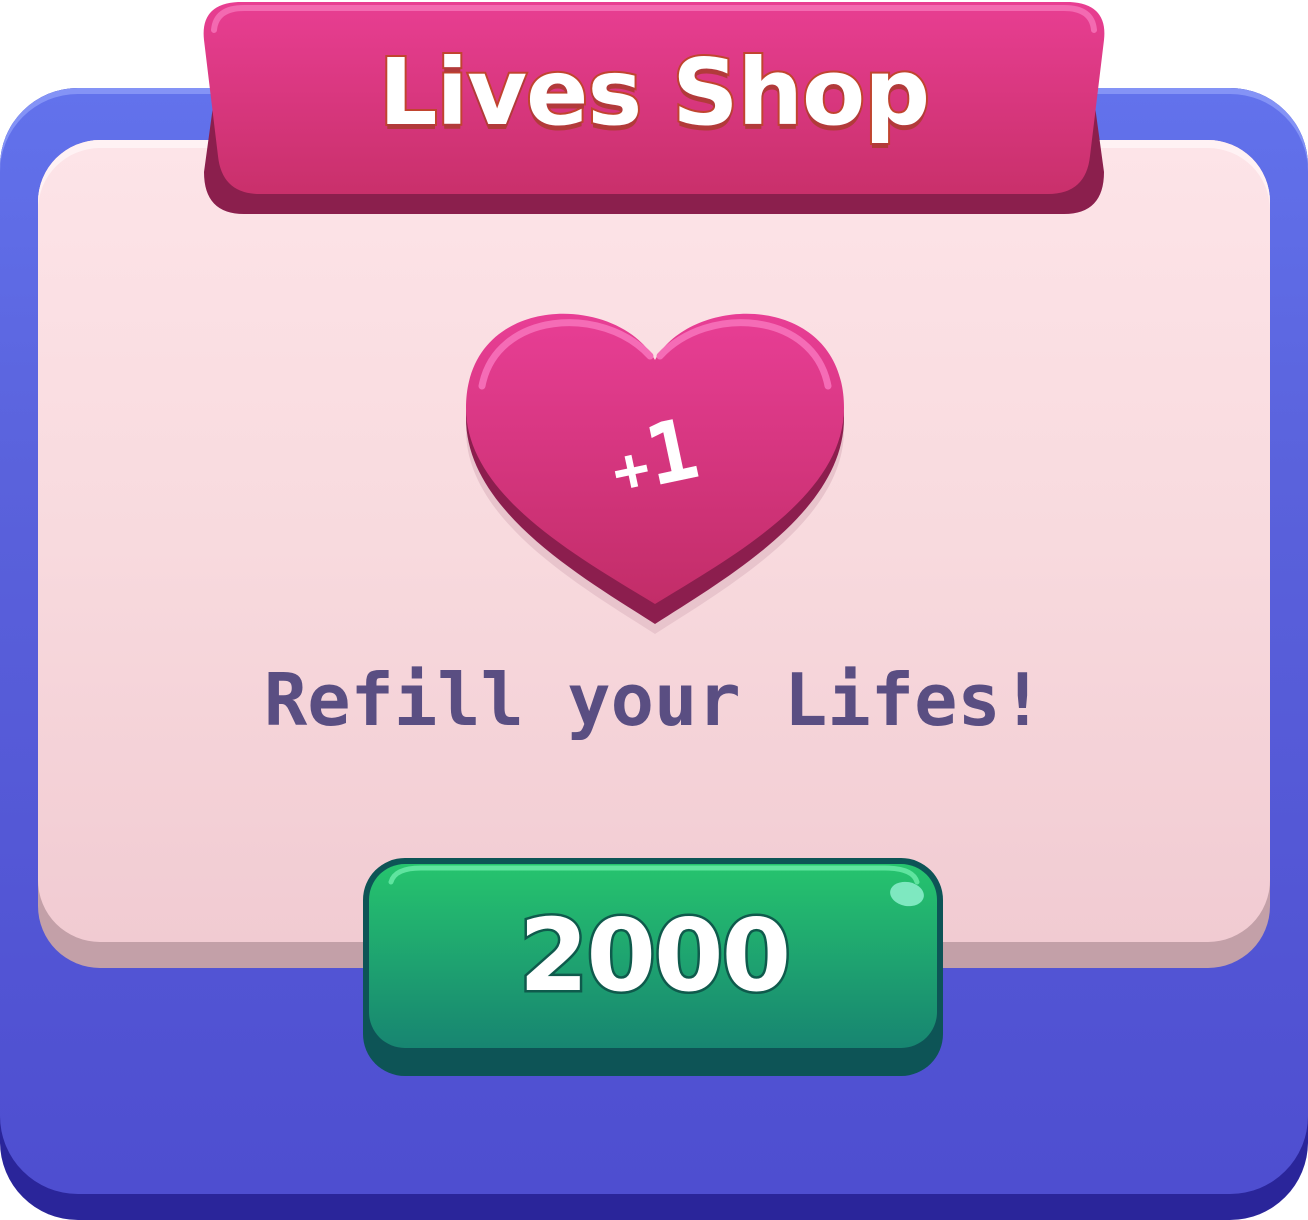  I want to click on subtitle-text: Refill your Lifes!, so click(654, 700).